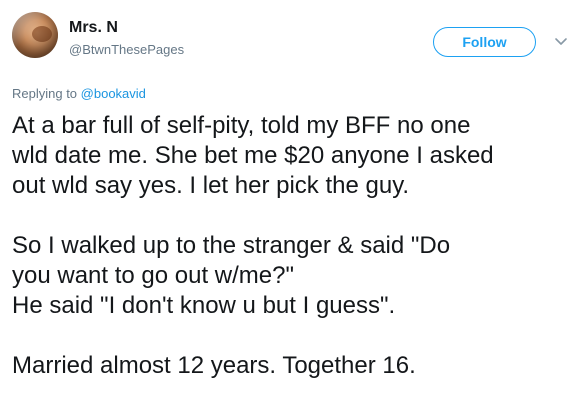  What do you see at coordinates (484, 42) in the screenshot?
I see `follow-button: Follow` at bounding box center [484, 42].